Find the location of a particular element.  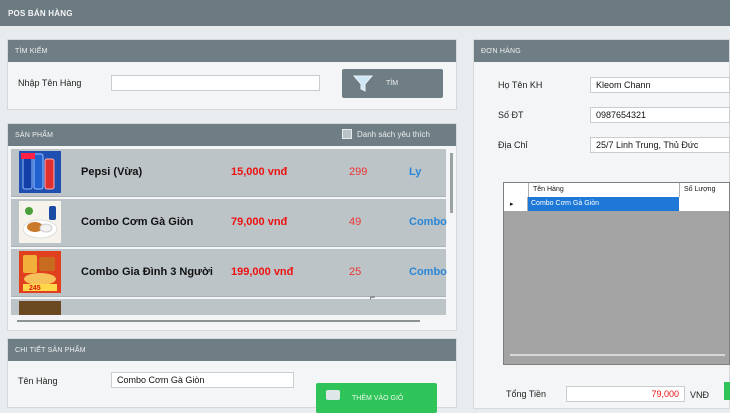

product-price: 199,000 vnđ is located at coordinates (262, 272).